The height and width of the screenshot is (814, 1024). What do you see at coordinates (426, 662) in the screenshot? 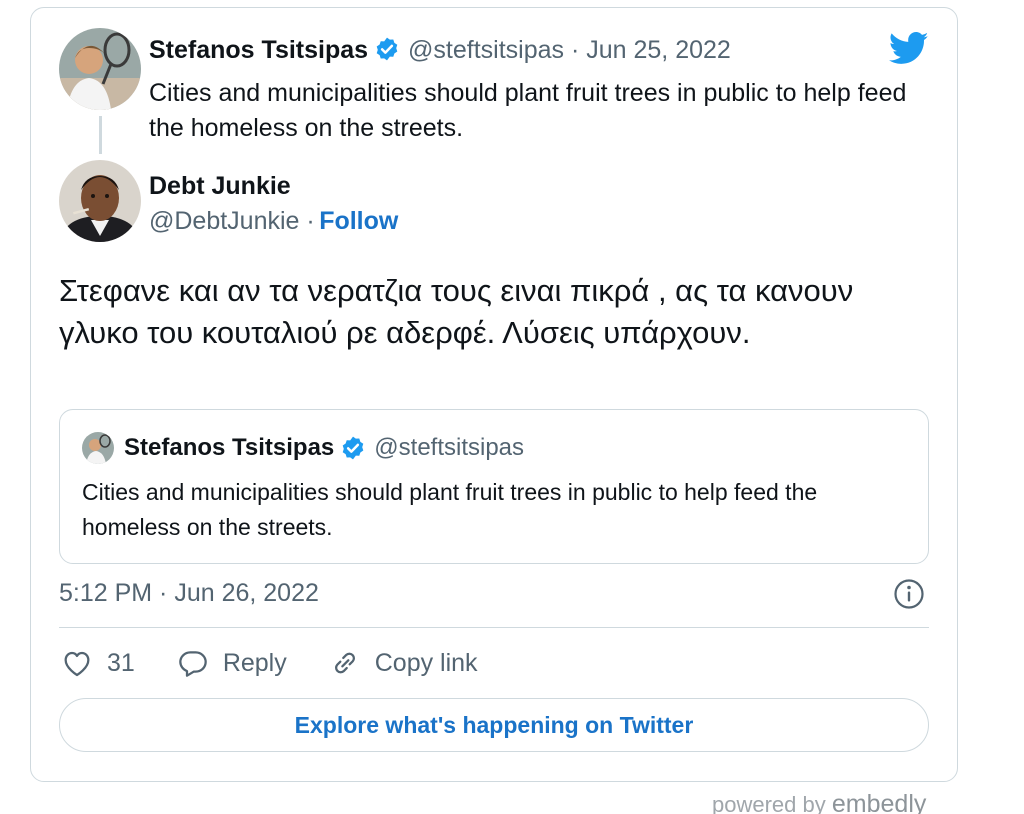
I see `copy-link-label: Copy link` at bounding box center [426, 662].